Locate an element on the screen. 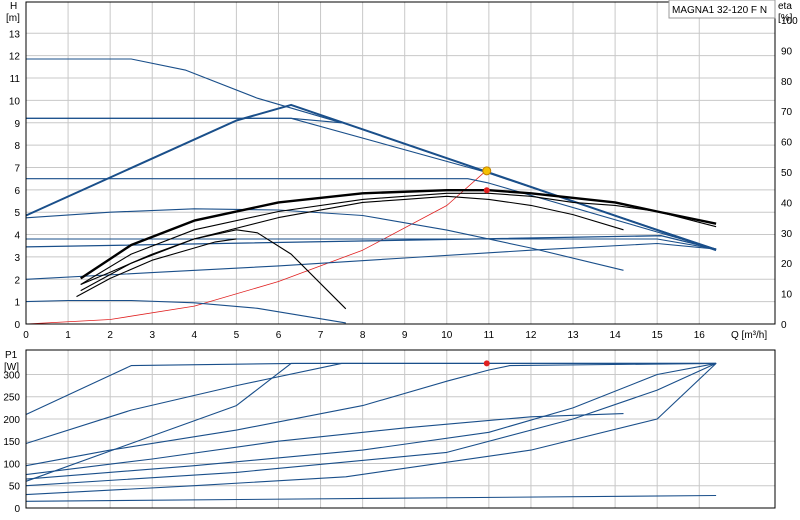 The image size is (800, 520). eta-label: eta is located at coordinates (785, 6).